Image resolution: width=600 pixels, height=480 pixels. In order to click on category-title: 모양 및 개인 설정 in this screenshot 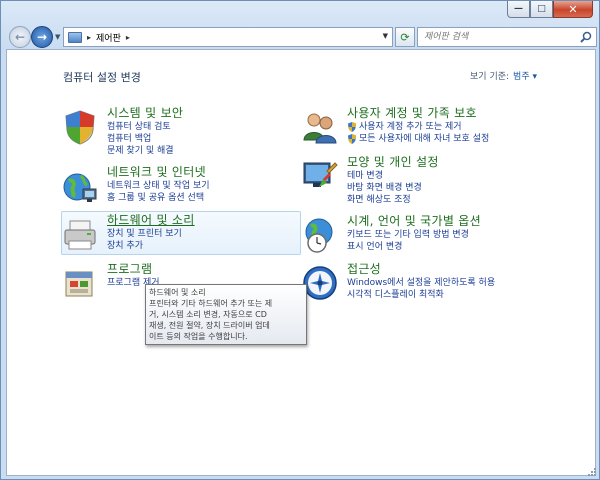, I will do `click(393, 161)`.